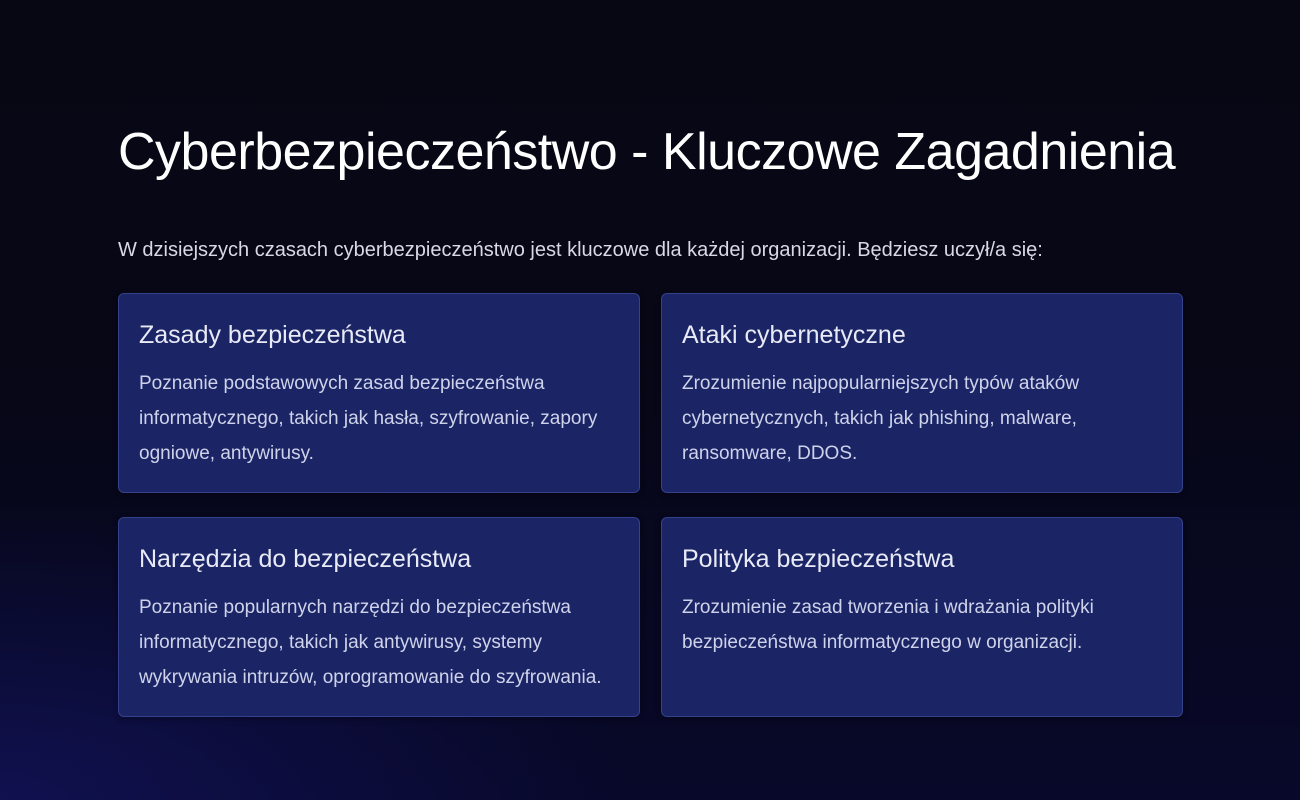  I want to click on topic-card-title: Polityka bezpieczeństwa, so click(818, 559).